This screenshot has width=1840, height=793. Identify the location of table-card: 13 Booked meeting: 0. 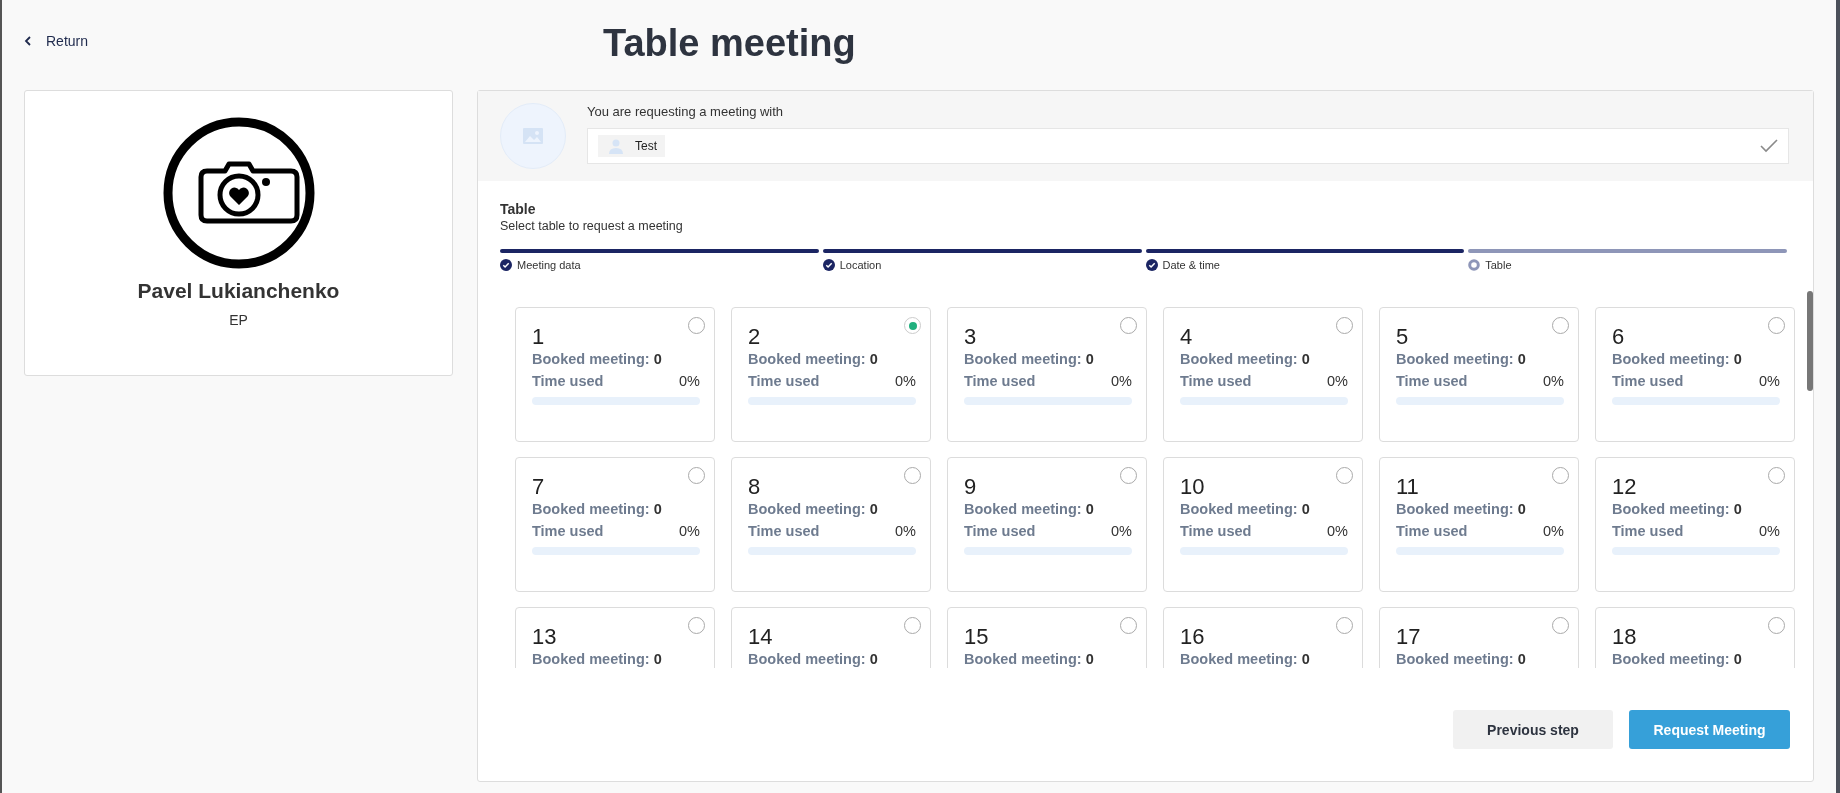
(615, 637).